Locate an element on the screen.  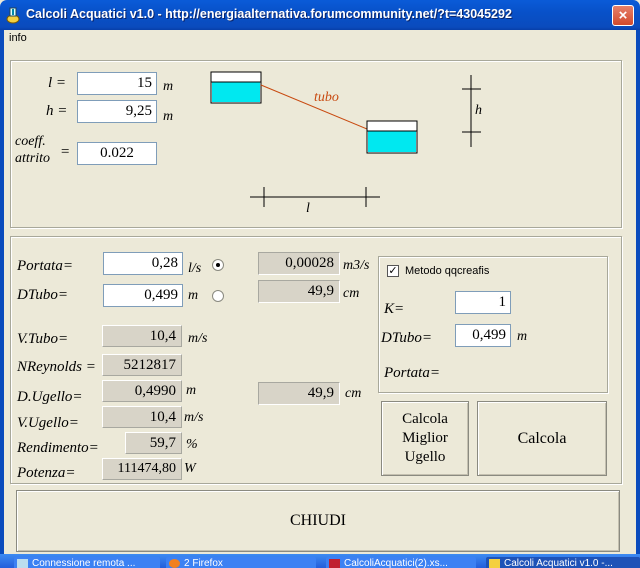
document-icon is located at coordinates (334, 563).